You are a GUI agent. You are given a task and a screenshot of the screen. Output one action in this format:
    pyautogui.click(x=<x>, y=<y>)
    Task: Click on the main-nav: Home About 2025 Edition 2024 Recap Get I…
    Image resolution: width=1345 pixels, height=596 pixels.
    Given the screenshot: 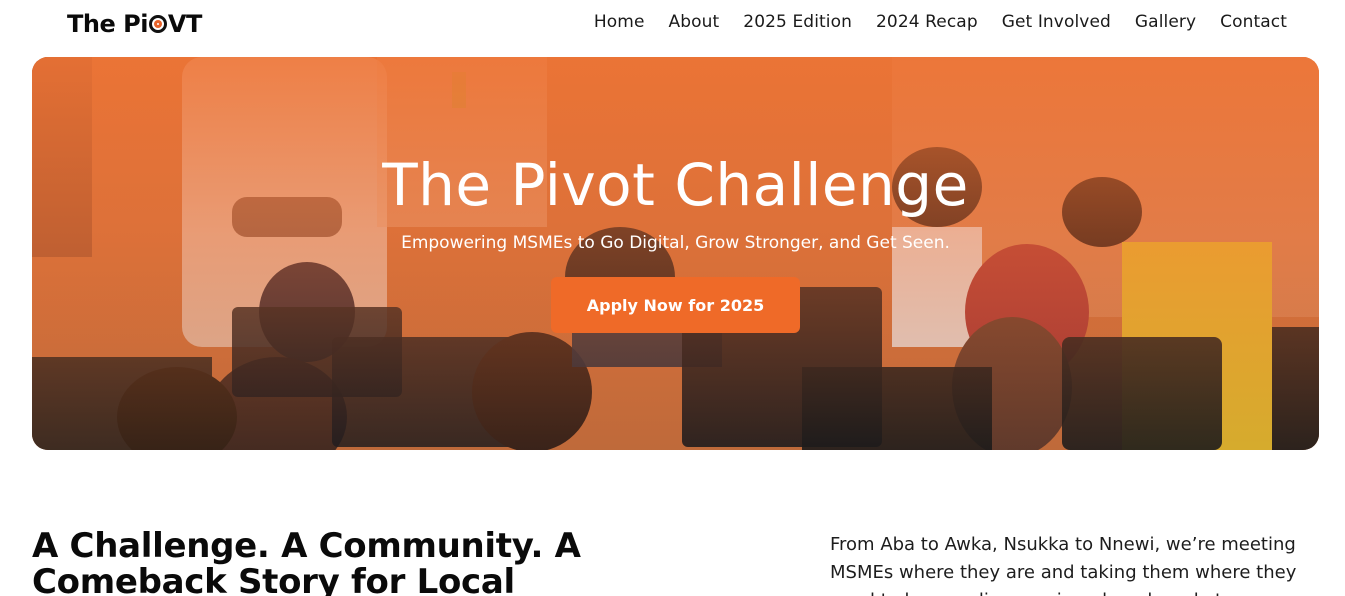 What is the action you would take?
    pyautogui.click(x=940, y=22)
    